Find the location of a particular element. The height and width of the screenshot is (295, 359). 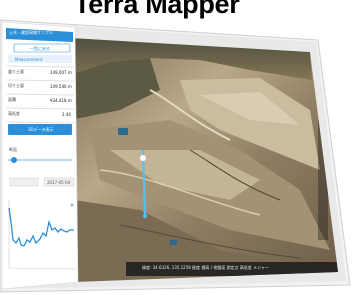

measurement-tab-label: Measurement is located at coordinates (29, 59).